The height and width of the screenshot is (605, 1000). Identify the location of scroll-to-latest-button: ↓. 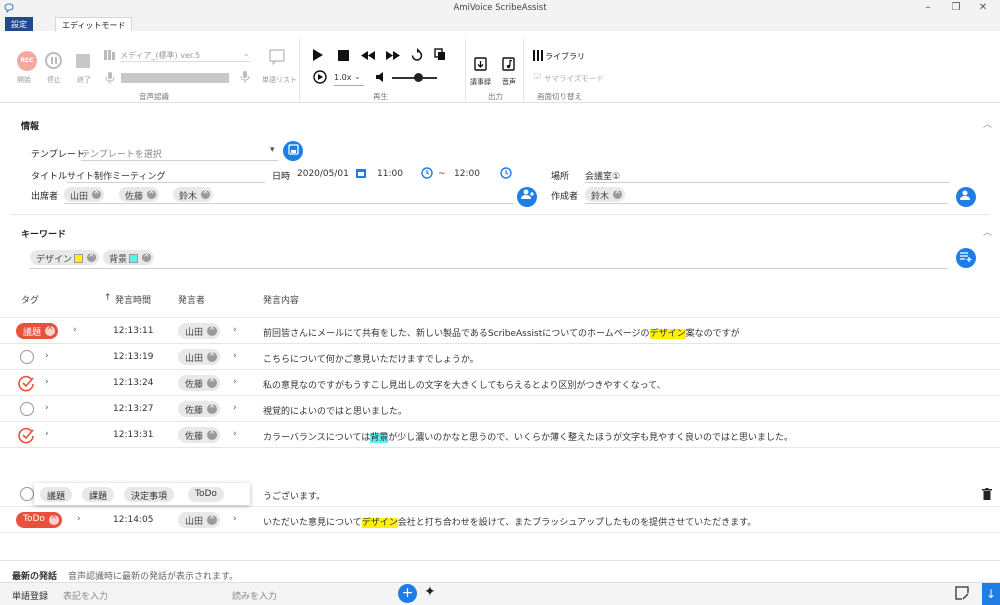
(991, 594).